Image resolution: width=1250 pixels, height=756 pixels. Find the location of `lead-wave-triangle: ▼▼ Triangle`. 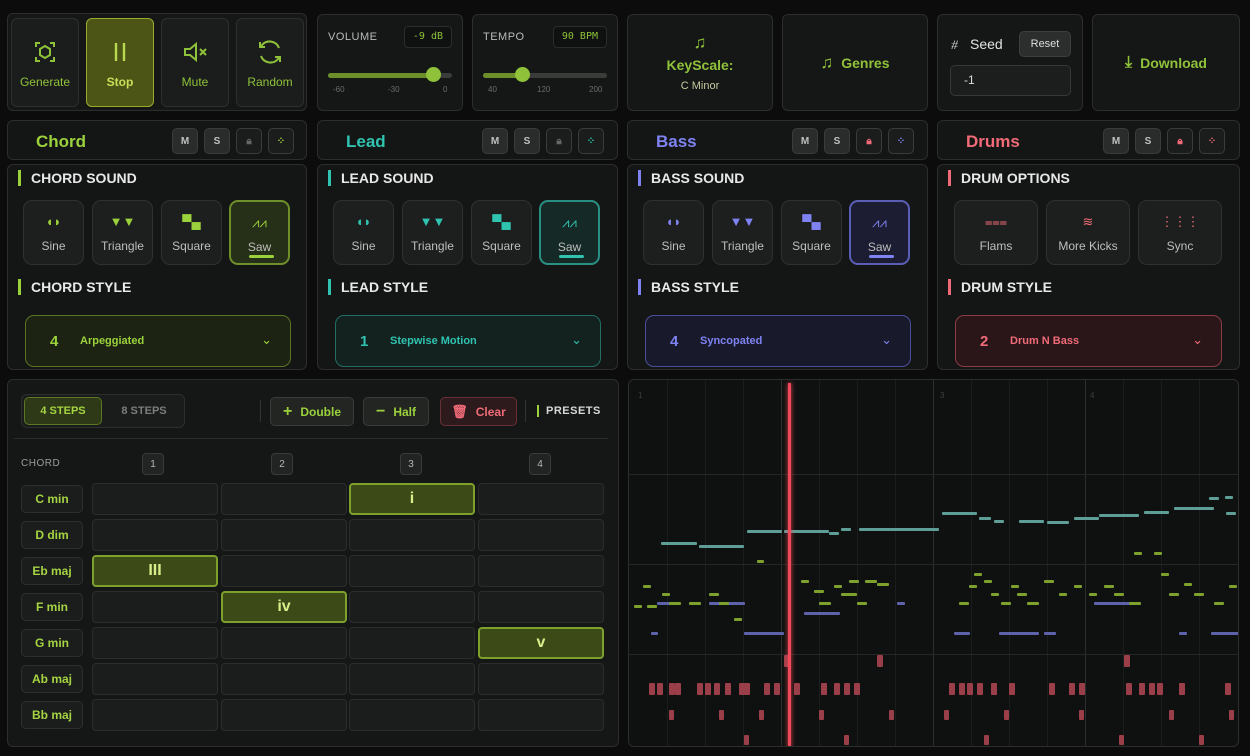

lead-wave-triangle: ▼▼ Triangle is located at coordinates (432, 232).